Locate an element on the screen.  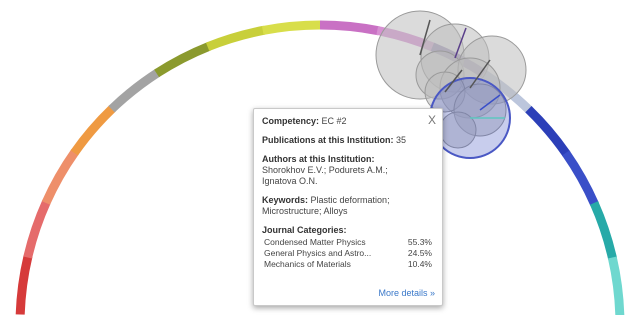
category-name: Condensed Matter Physics is located at coordinates (315, 242).